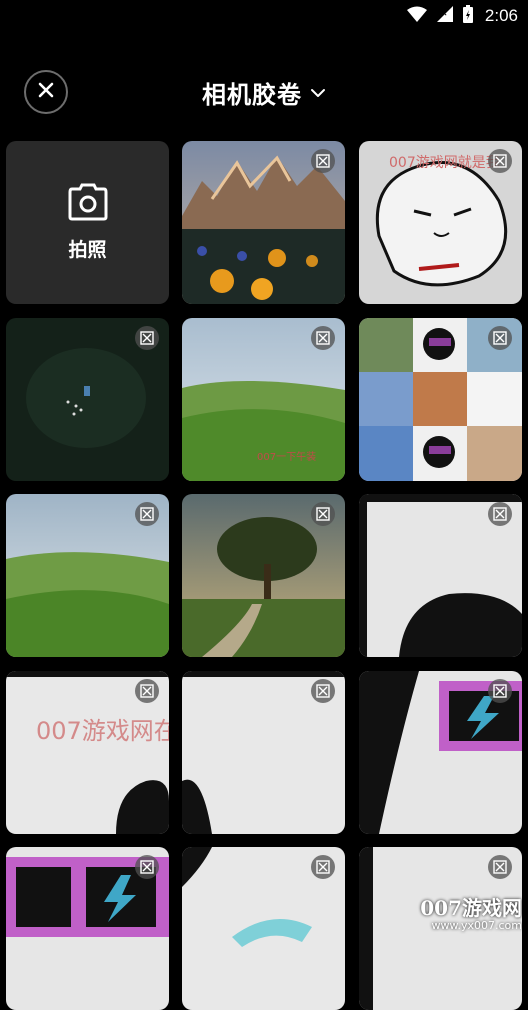  What do you see at coordinates (416, 16) in the screenshot?
I see `wifi-icon` at bounding box center [416, 16].